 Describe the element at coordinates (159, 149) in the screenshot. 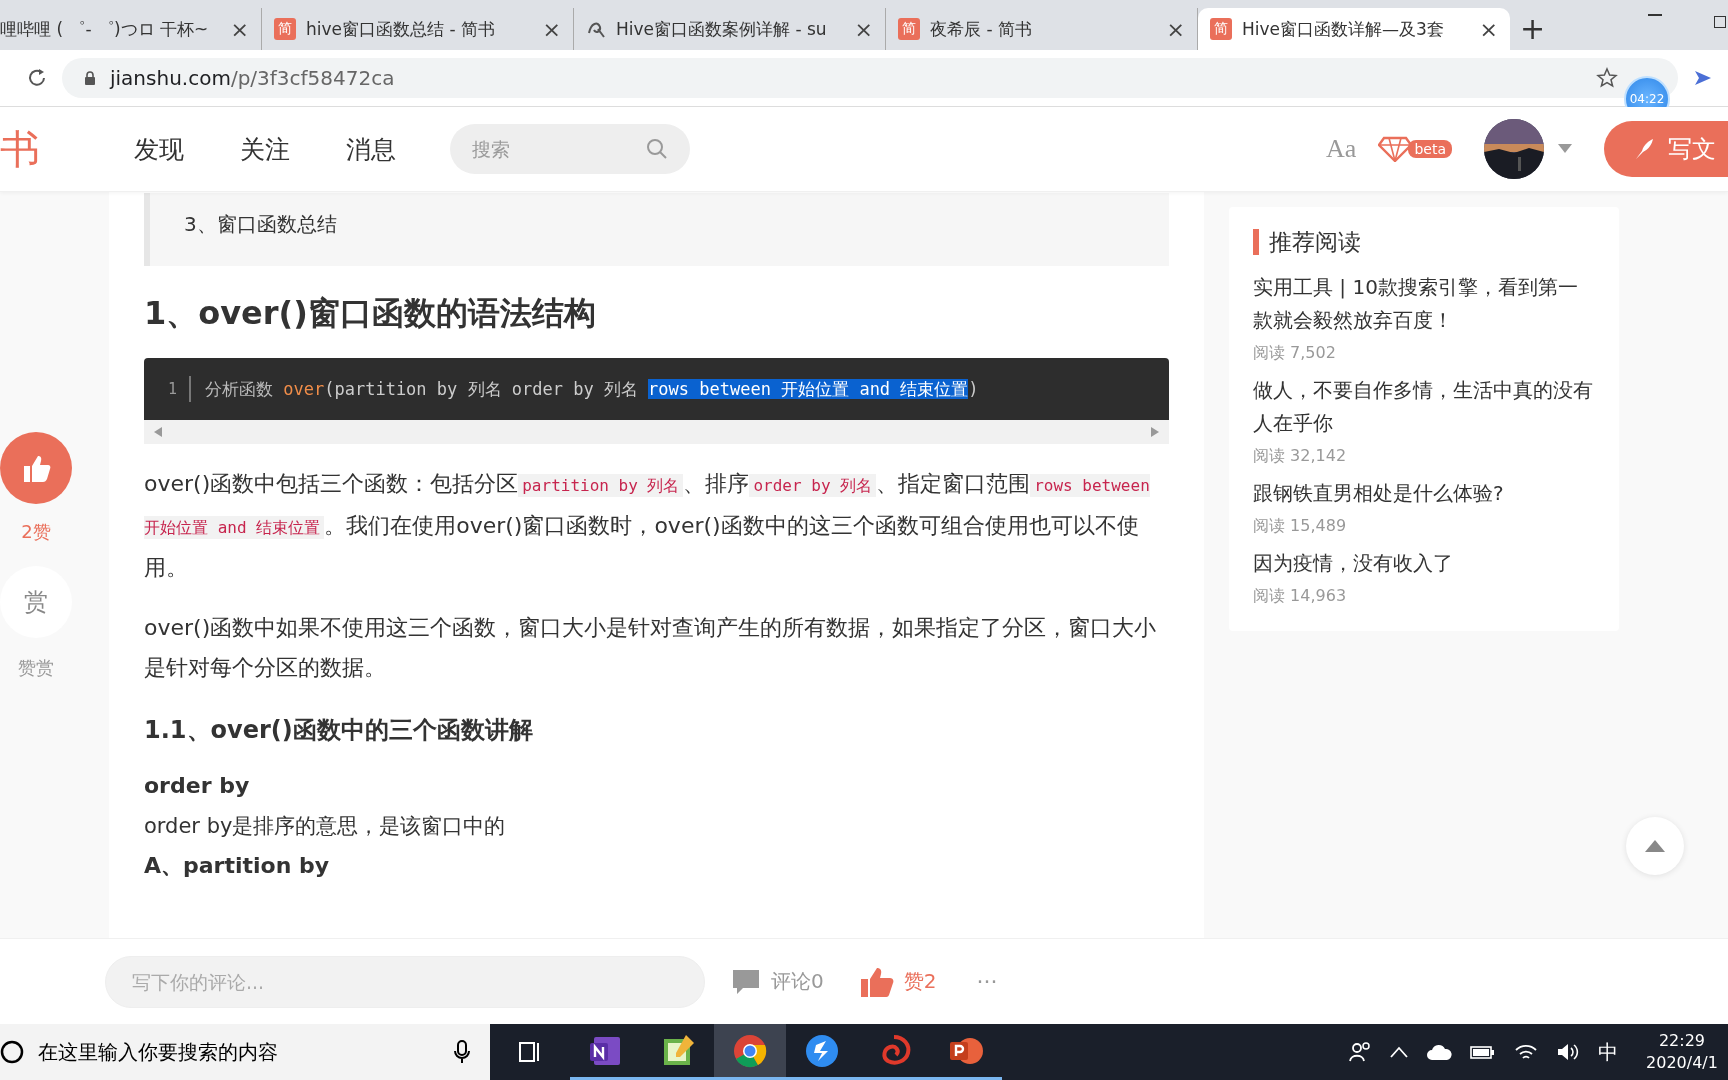

I see `nav-link: 发现` at that location.